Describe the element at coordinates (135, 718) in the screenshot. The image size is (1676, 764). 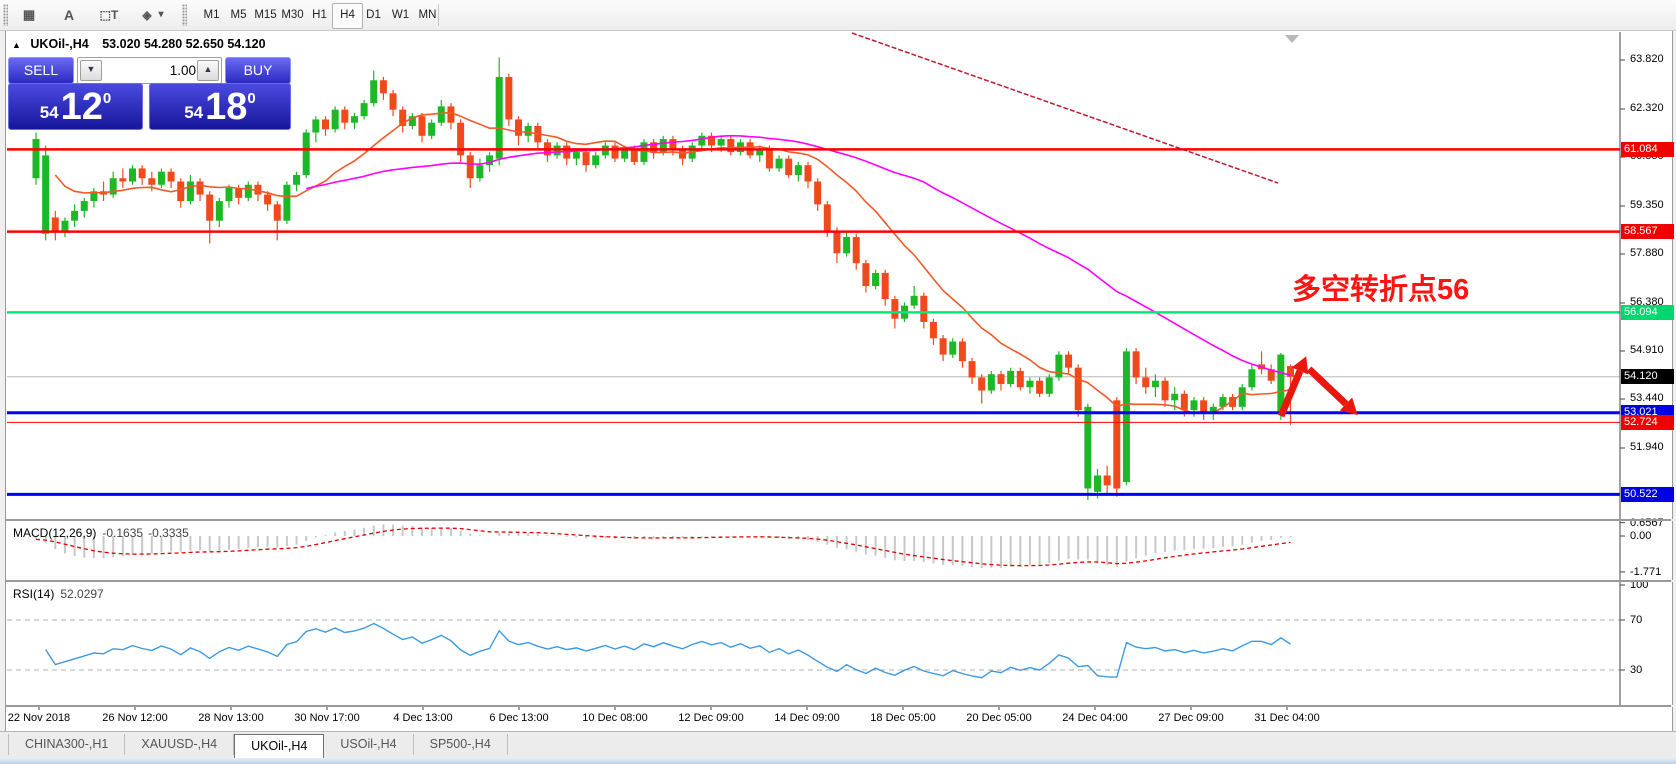
I see `time-axis-label: 26 Nov 12:00` at that location.